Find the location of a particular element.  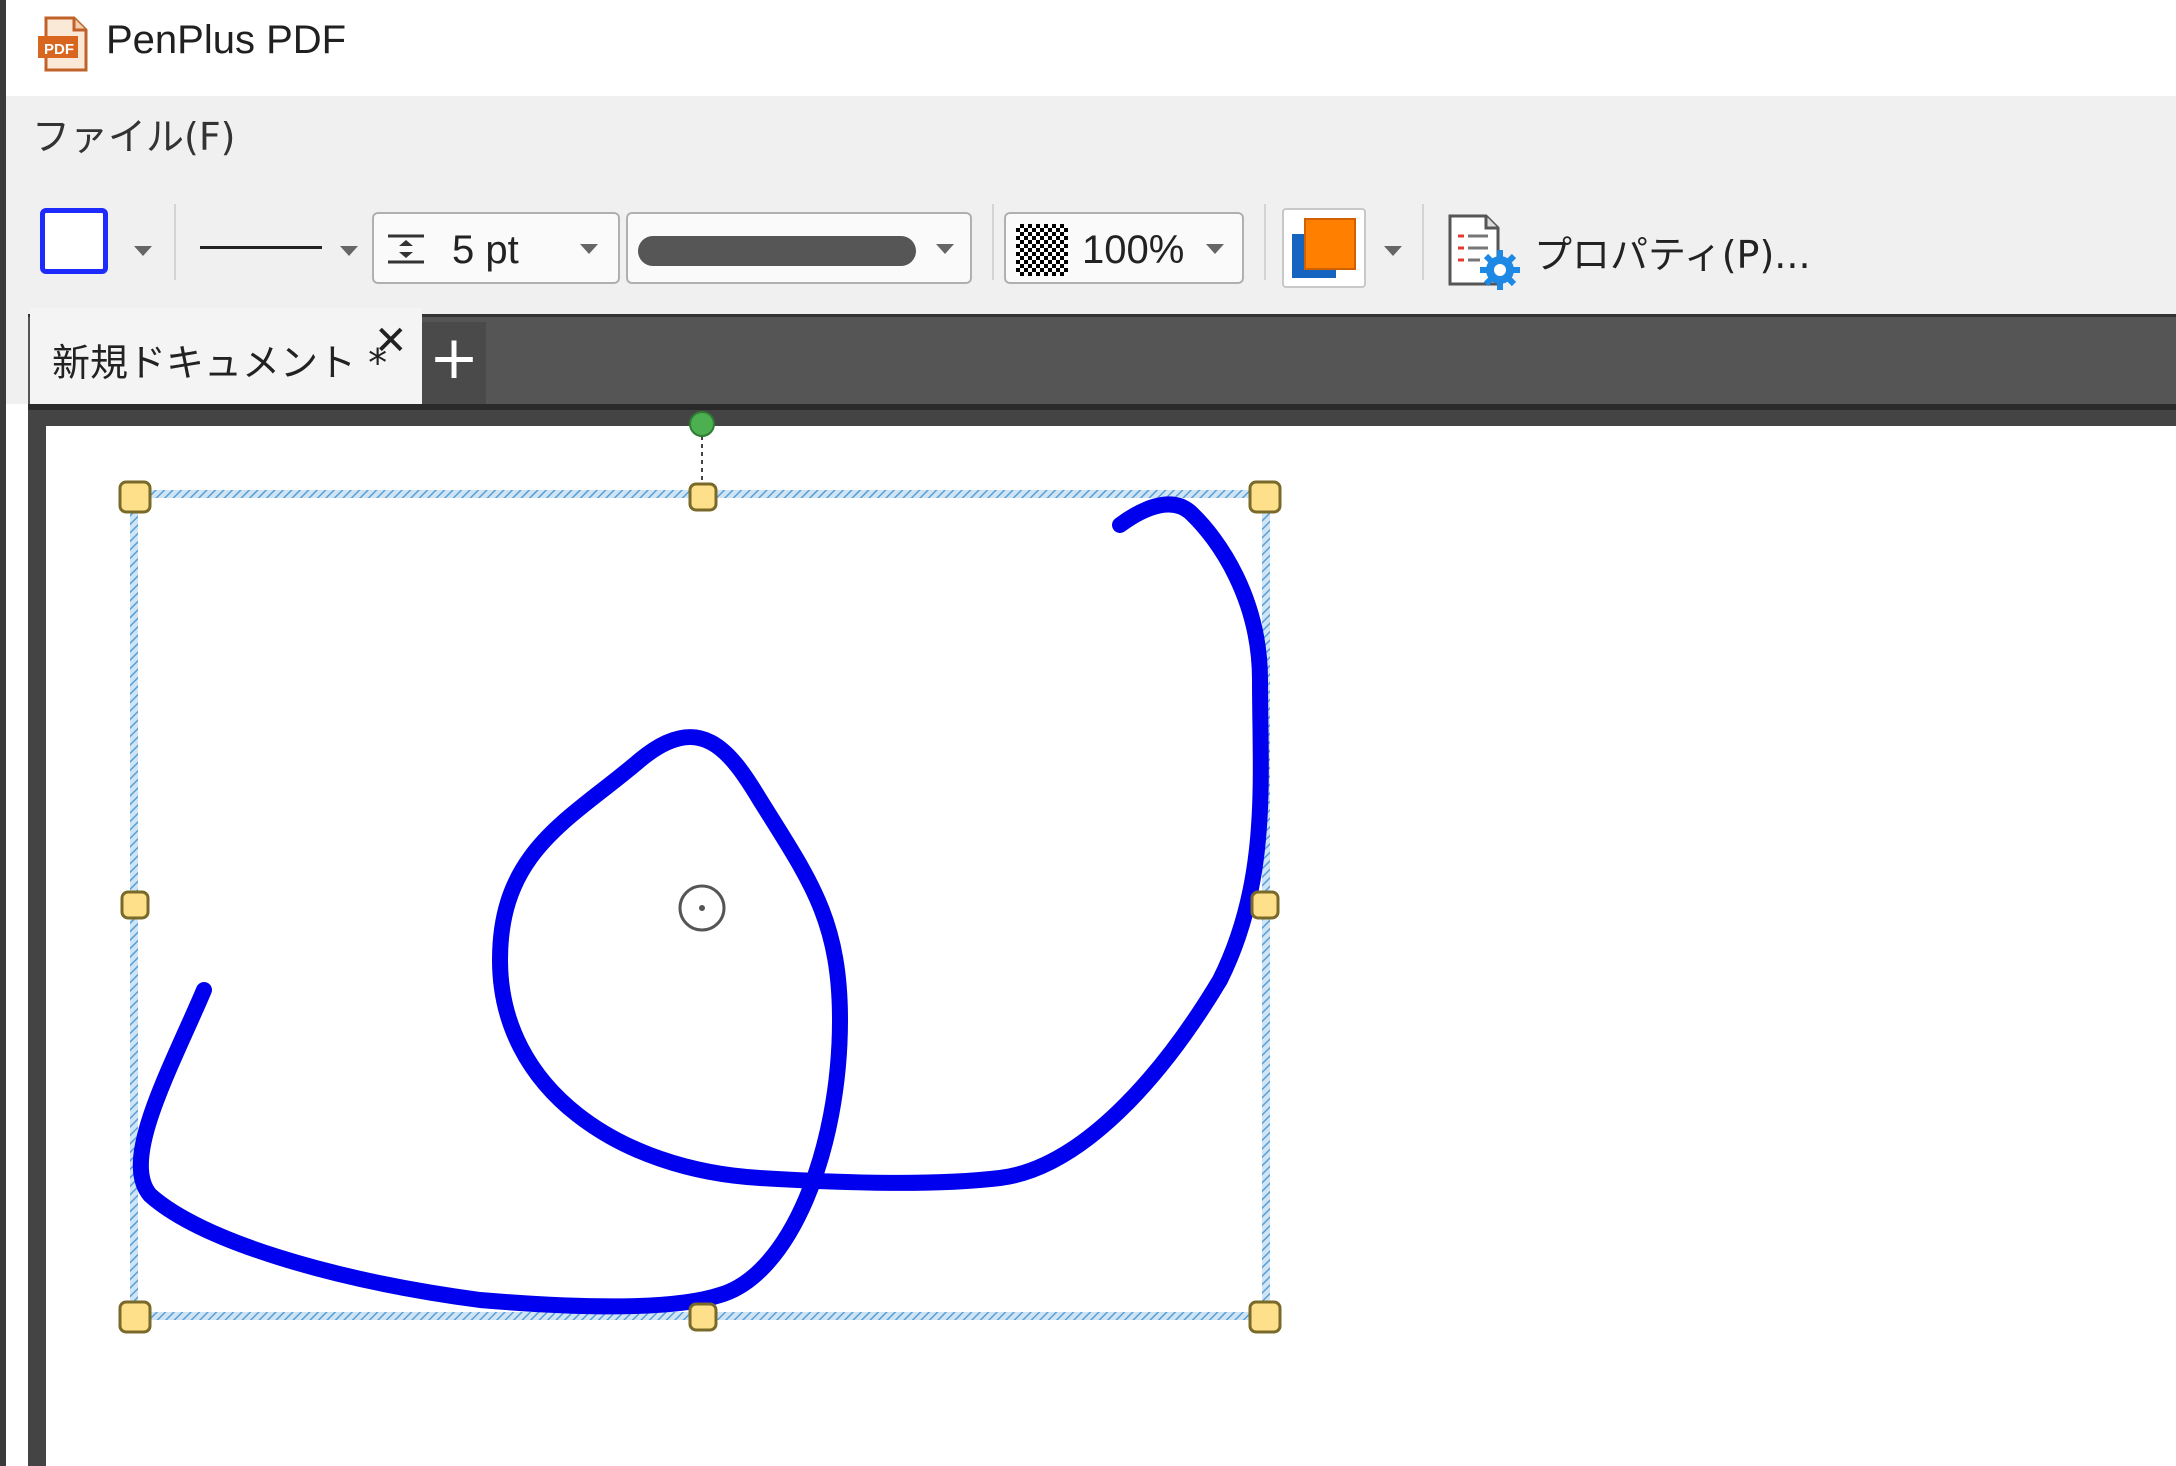

resize-handle-top-right is located at coordinates (1265, 497).